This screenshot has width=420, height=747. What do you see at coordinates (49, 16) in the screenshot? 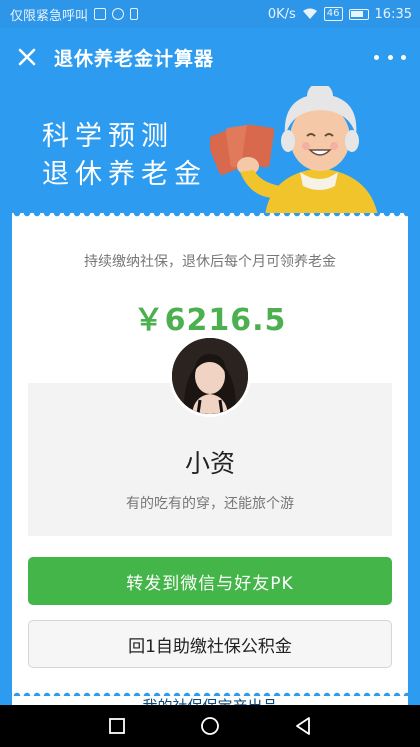
I see `status-left-text: 仅限紧急呼叫` at bounding box center [49, 16].